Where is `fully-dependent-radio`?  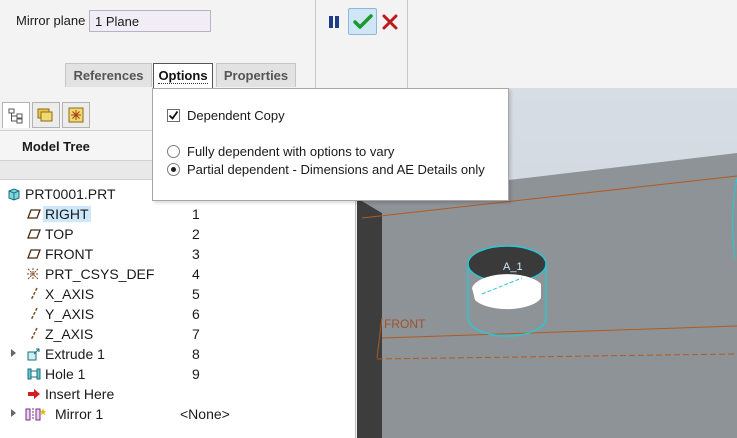 fully-dependent-radio is located at coordinates (173, 151).